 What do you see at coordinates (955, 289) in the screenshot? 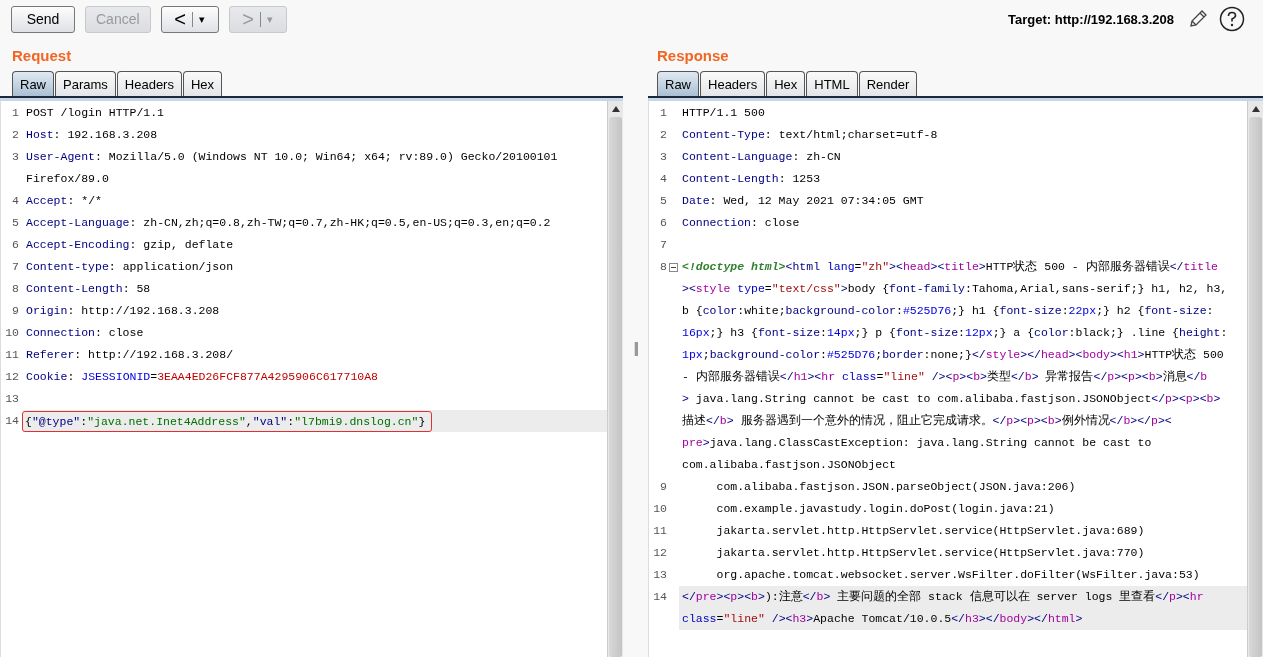
I see `code-line: ><style type="text/css">body {font-family:Tahoma,Arial,sans-serif;} h1, h2, h3,` at bounding box center [955, 289].